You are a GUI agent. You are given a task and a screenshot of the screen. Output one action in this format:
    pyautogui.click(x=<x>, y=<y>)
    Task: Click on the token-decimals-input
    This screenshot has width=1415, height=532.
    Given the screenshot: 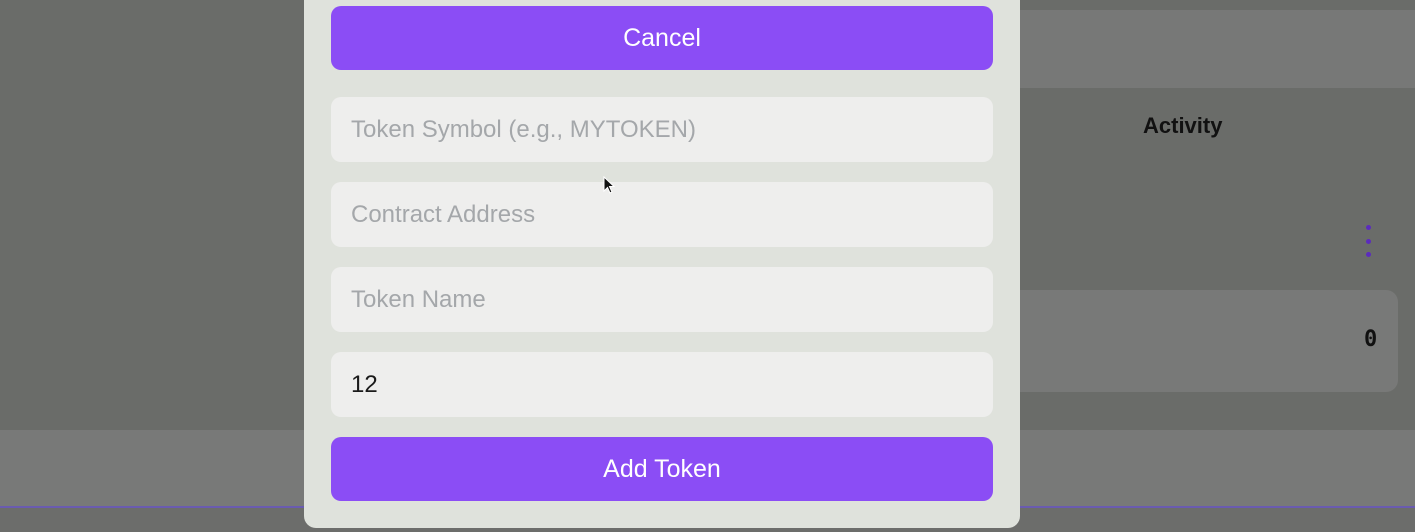 What is the action you would take?
    pyautogui.click(x=662, y=384)
    